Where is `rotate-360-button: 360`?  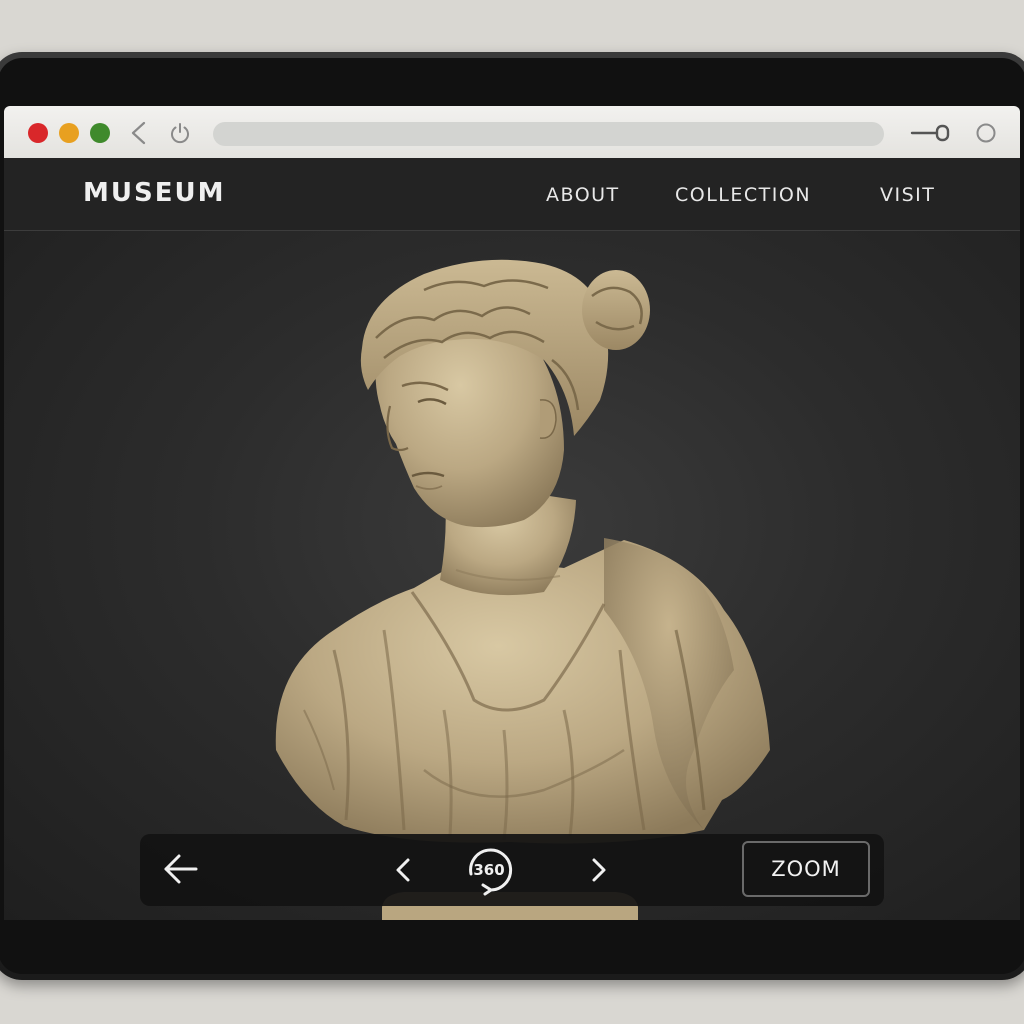
rotate-360-button: 360 is located at coordinates (489, 870).